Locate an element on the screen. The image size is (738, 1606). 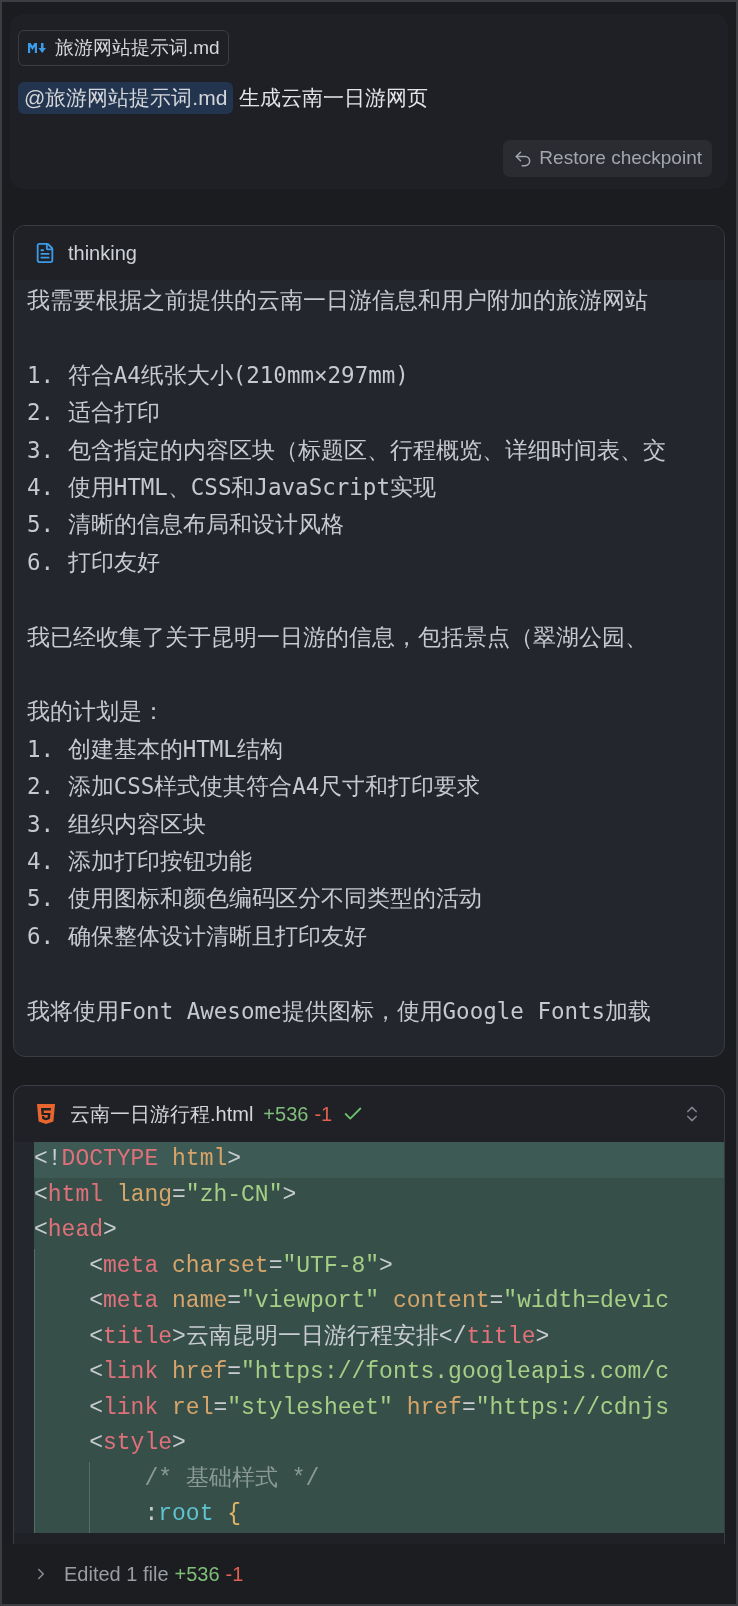
code-line: <html lang="zh-CN"> is located at coordinates (165, 1194).